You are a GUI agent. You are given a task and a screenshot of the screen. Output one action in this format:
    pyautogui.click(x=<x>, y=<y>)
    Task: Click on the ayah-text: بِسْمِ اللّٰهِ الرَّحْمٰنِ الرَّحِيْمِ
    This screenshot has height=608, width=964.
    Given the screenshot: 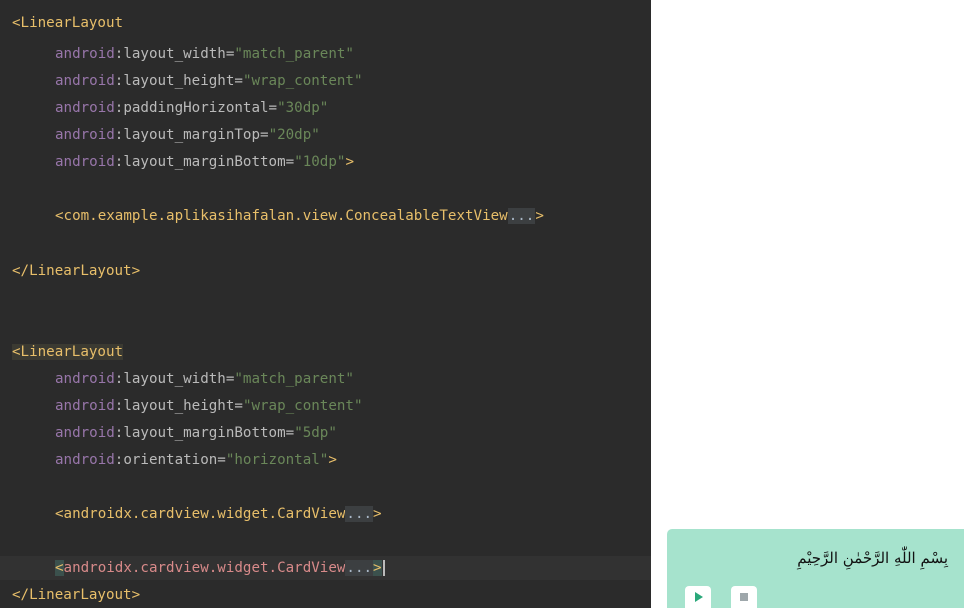 What is the action you would take?
    pyautogui.click(x=872, y=558)
    